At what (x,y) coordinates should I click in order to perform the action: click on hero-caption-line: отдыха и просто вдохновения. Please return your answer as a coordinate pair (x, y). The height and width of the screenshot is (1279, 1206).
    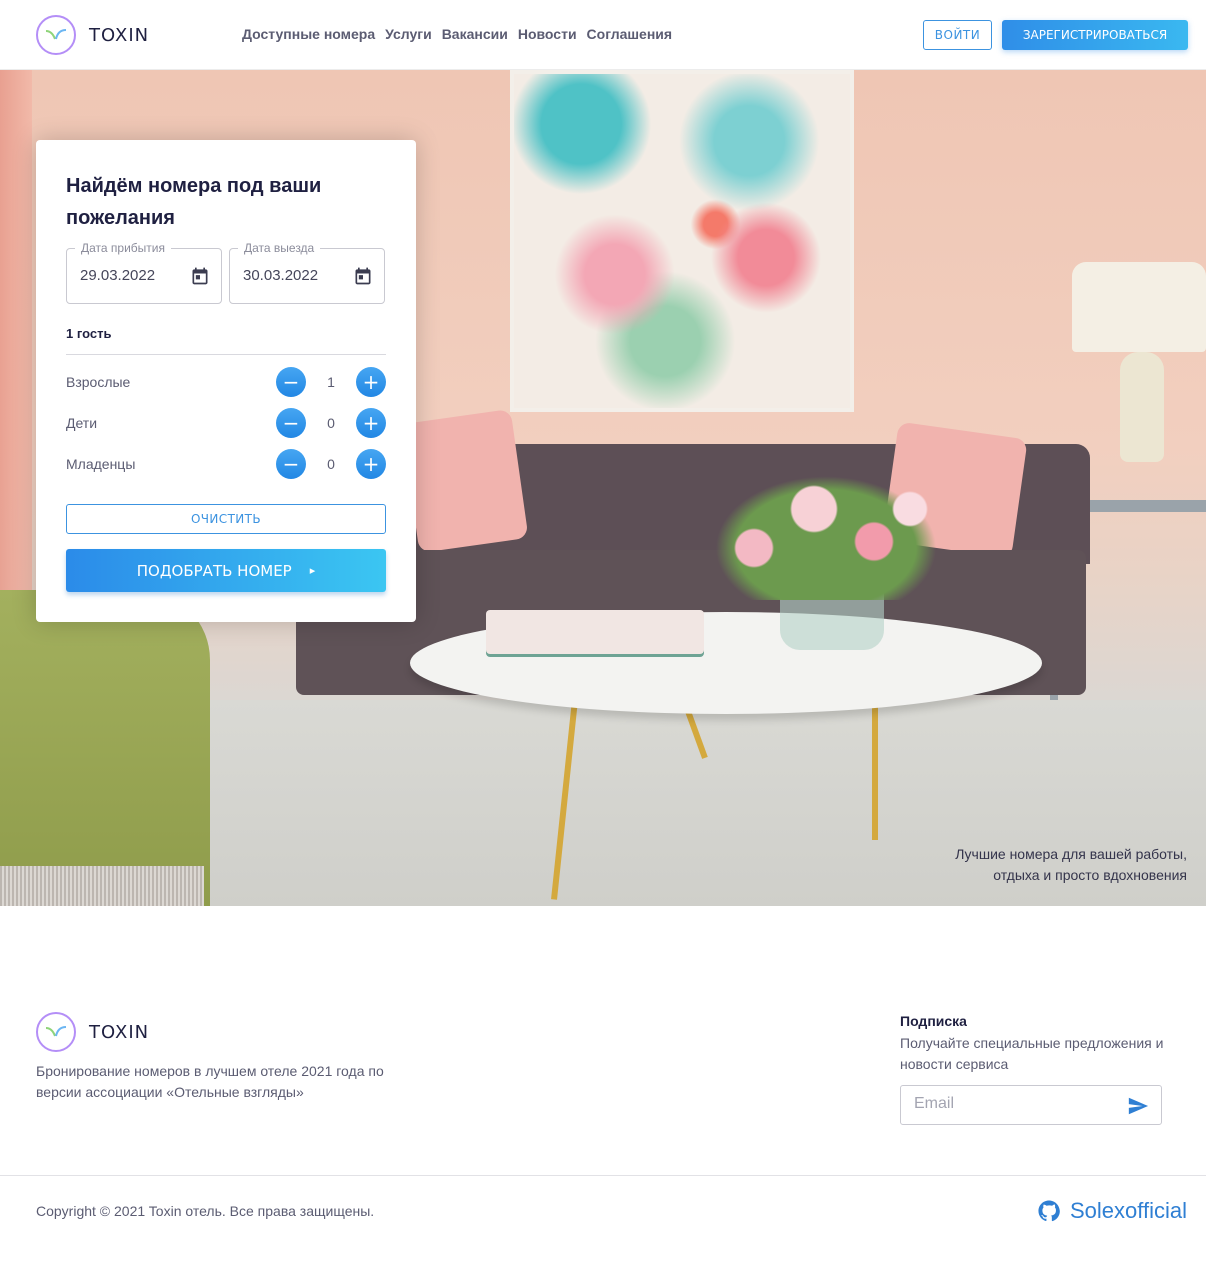
    Looking at the image, I should click on (1090, 875).